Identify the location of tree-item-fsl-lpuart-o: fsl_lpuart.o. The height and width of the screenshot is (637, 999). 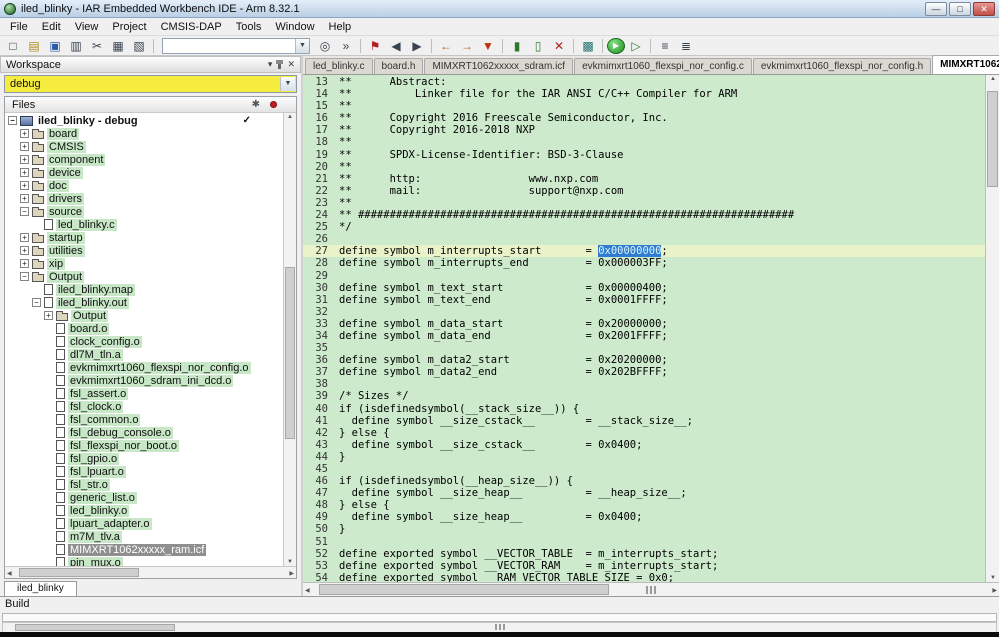
(144, 471).